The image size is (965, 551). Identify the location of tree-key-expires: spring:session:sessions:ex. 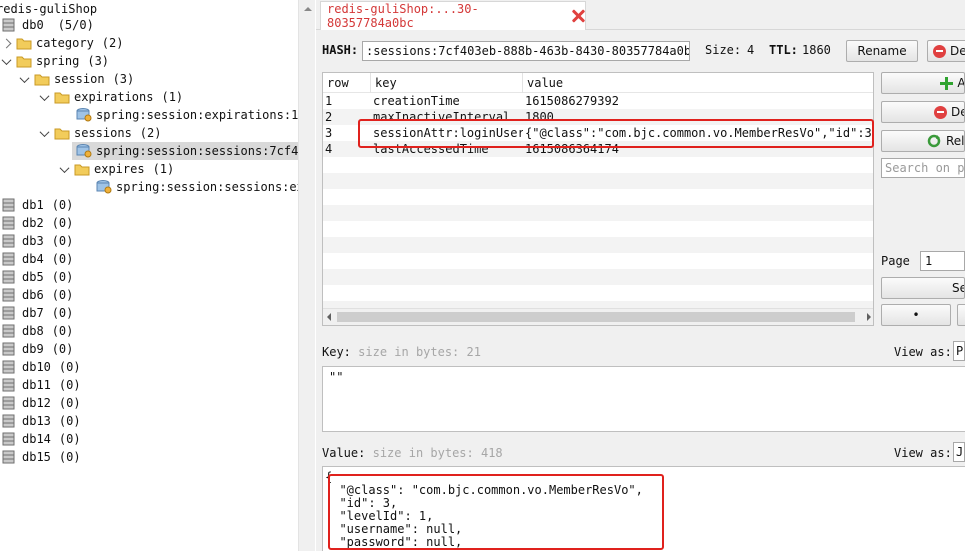
(197, 187).